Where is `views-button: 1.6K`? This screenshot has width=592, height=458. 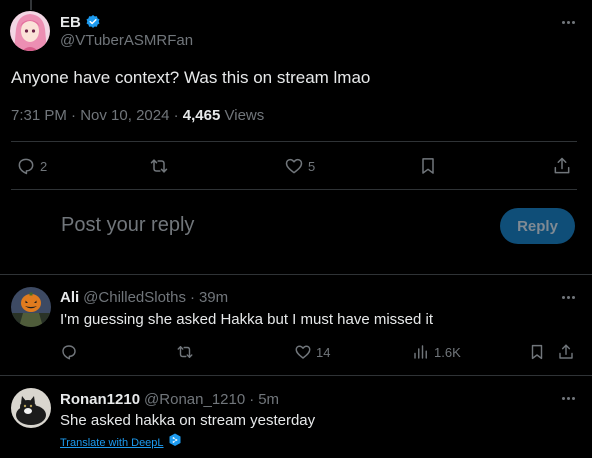
views-button: 1.6K is located at coordinates (436, 352).